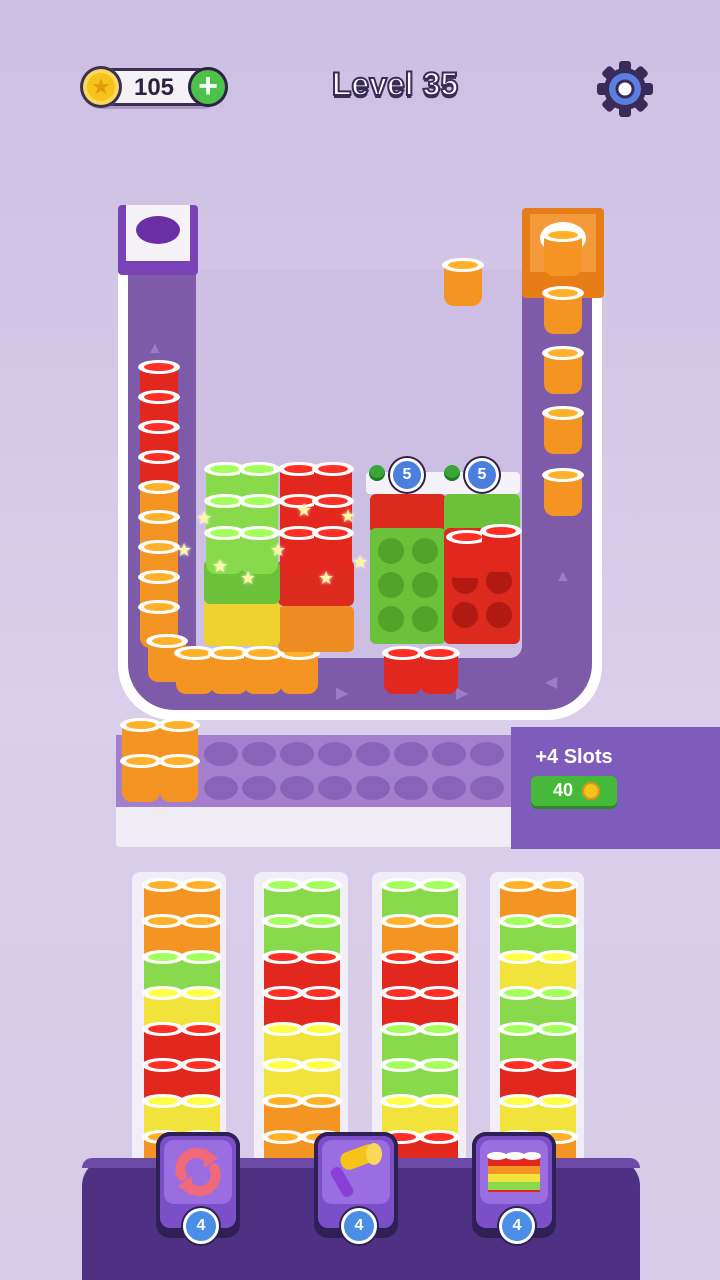 Image resolution: width=720 pixels, height=1280 pixels. I want to click on shuffle-icon, so click(198, 1172).